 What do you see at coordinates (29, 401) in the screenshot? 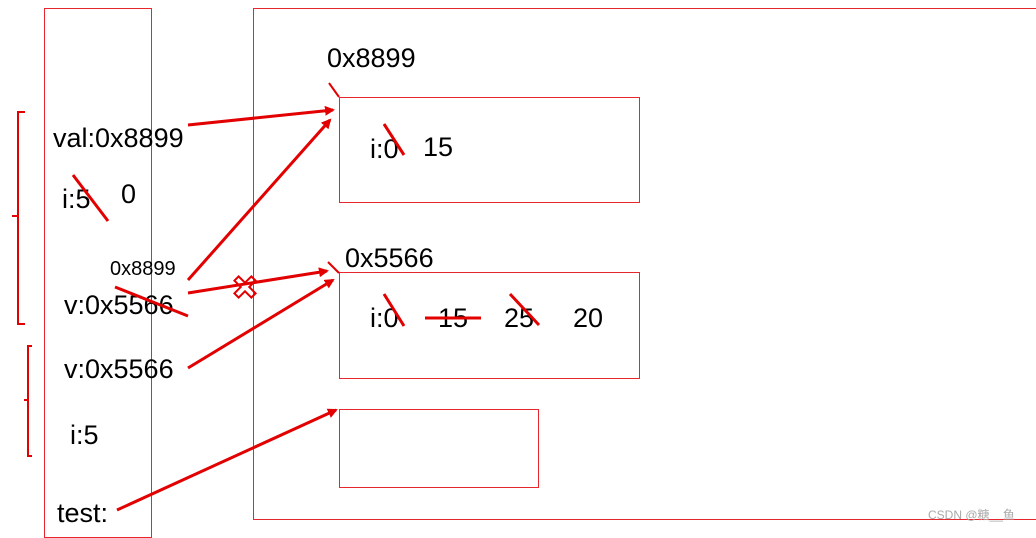
I see `bracket-left-lower` at bounding box center [29, 401].